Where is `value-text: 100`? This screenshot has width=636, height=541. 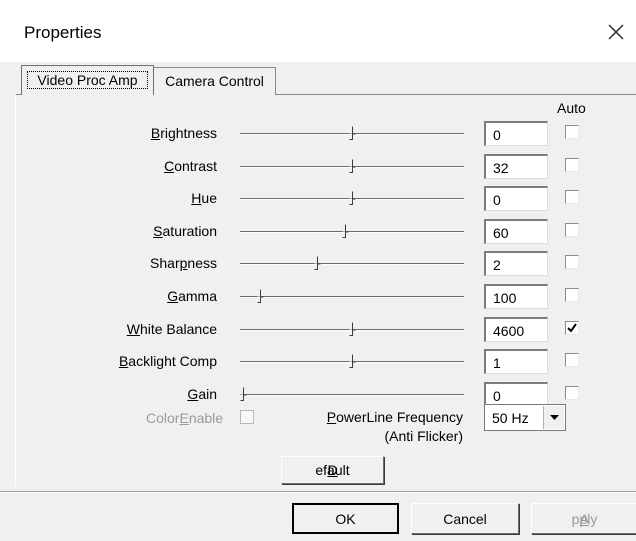
value-text: 100 is located at coordinates (505, 298).